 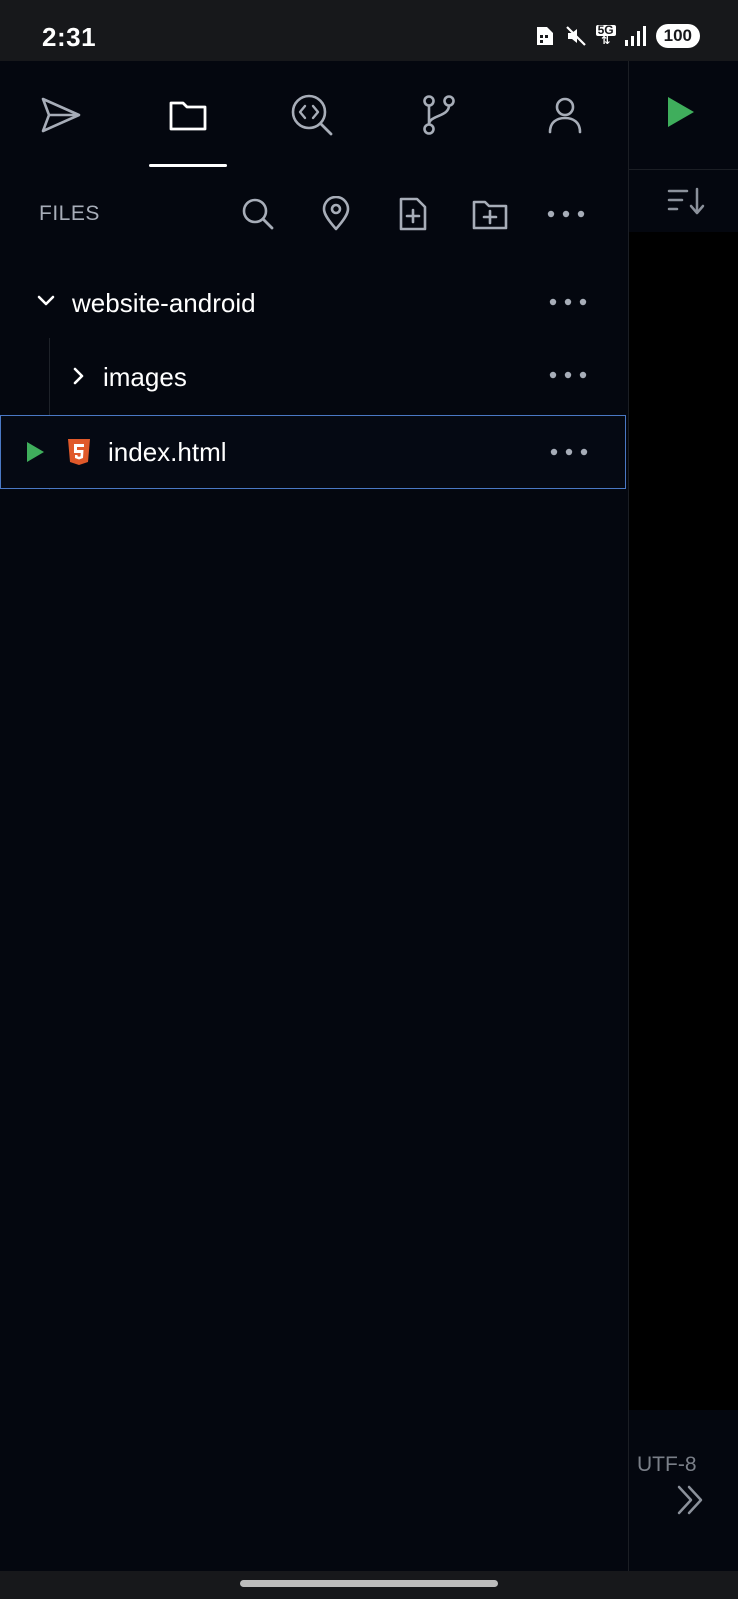 What do you see at coordinates (687, 202) in the screenshot?
I see `sort-icon` at bounding box center [687, 202].